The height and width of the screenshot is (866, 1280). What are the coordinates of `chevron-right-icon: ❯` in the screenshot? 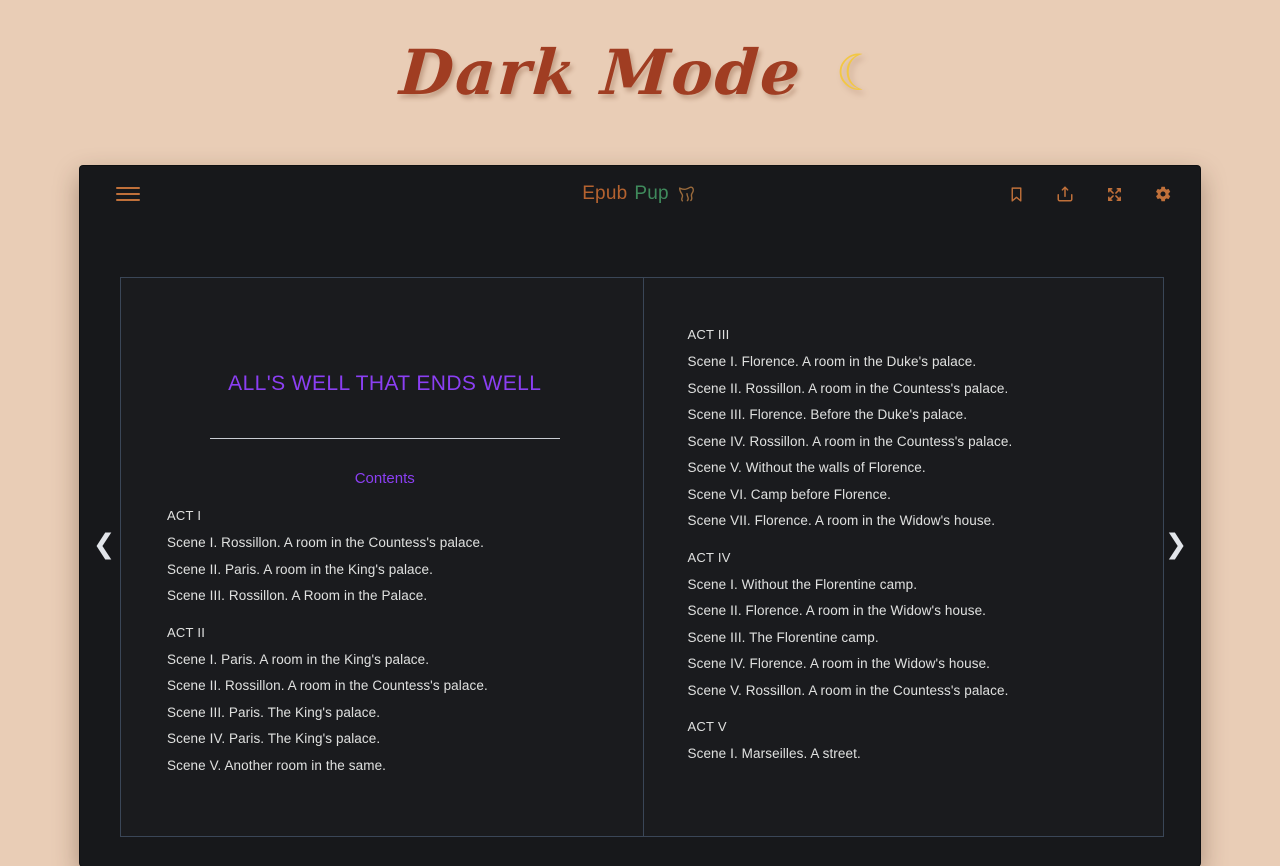 It's located at (1176, 544).